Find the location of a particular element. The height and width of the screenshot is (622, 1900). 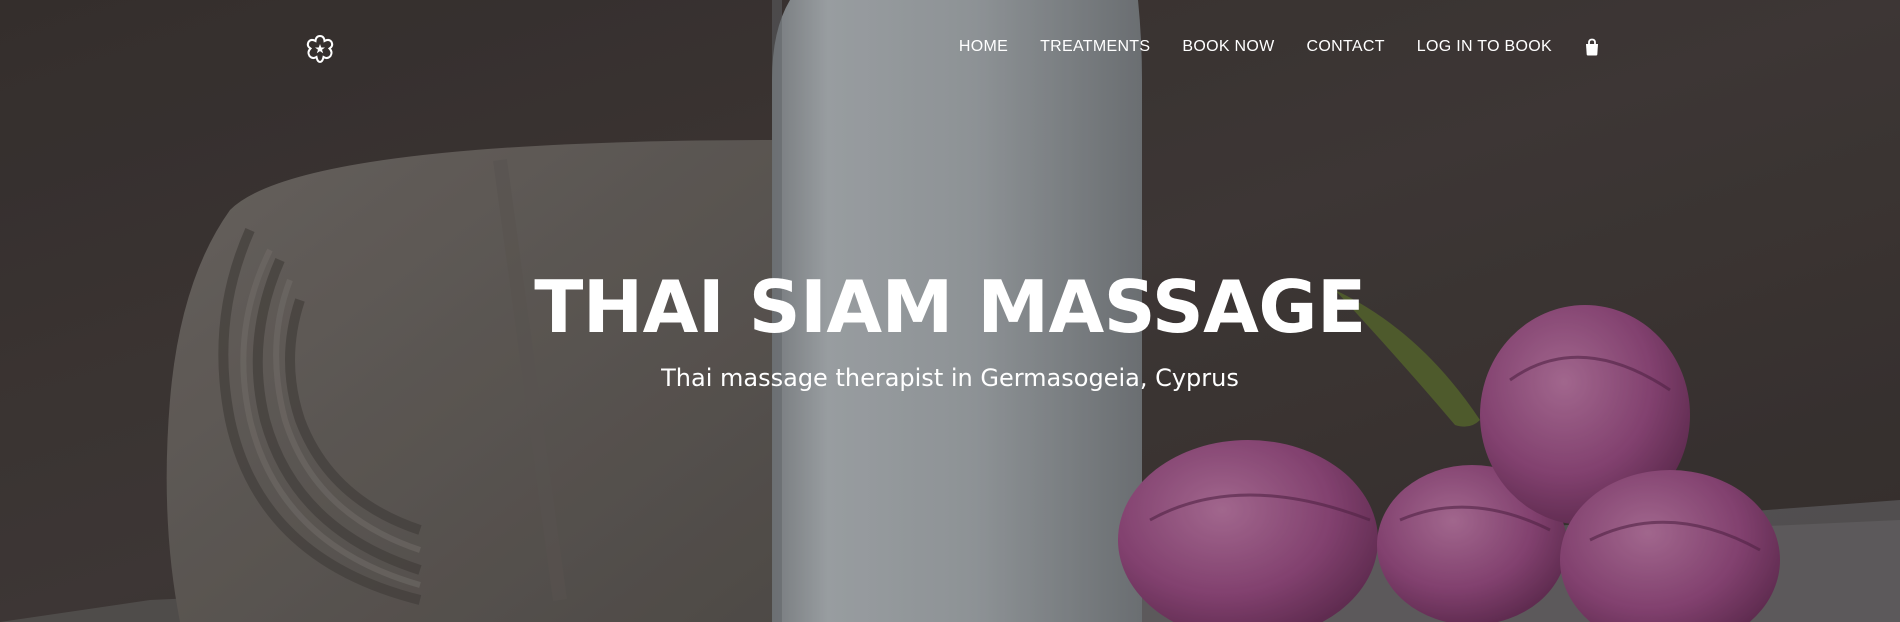

flower-icon is located at coordinates (320, 49).